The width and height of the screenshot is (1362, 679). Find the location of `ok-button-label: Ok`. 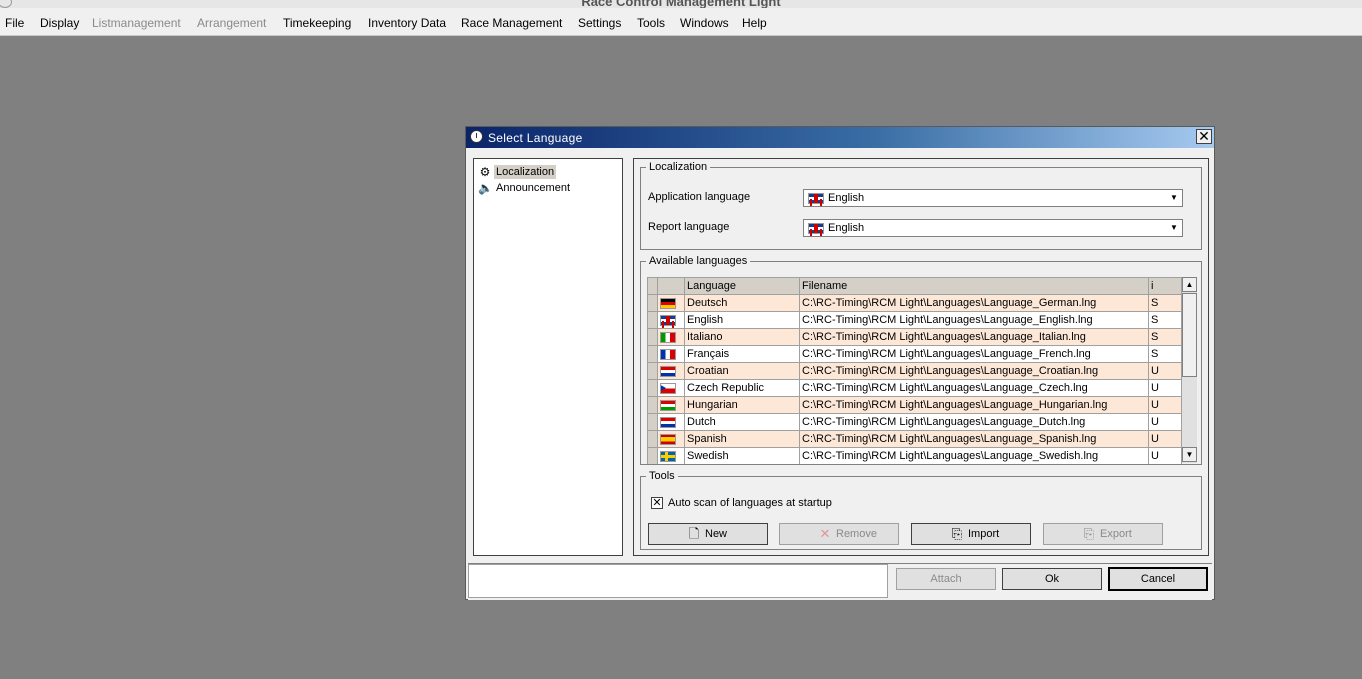

ok-button-label: Ok is located at coordinates (1052, 579).